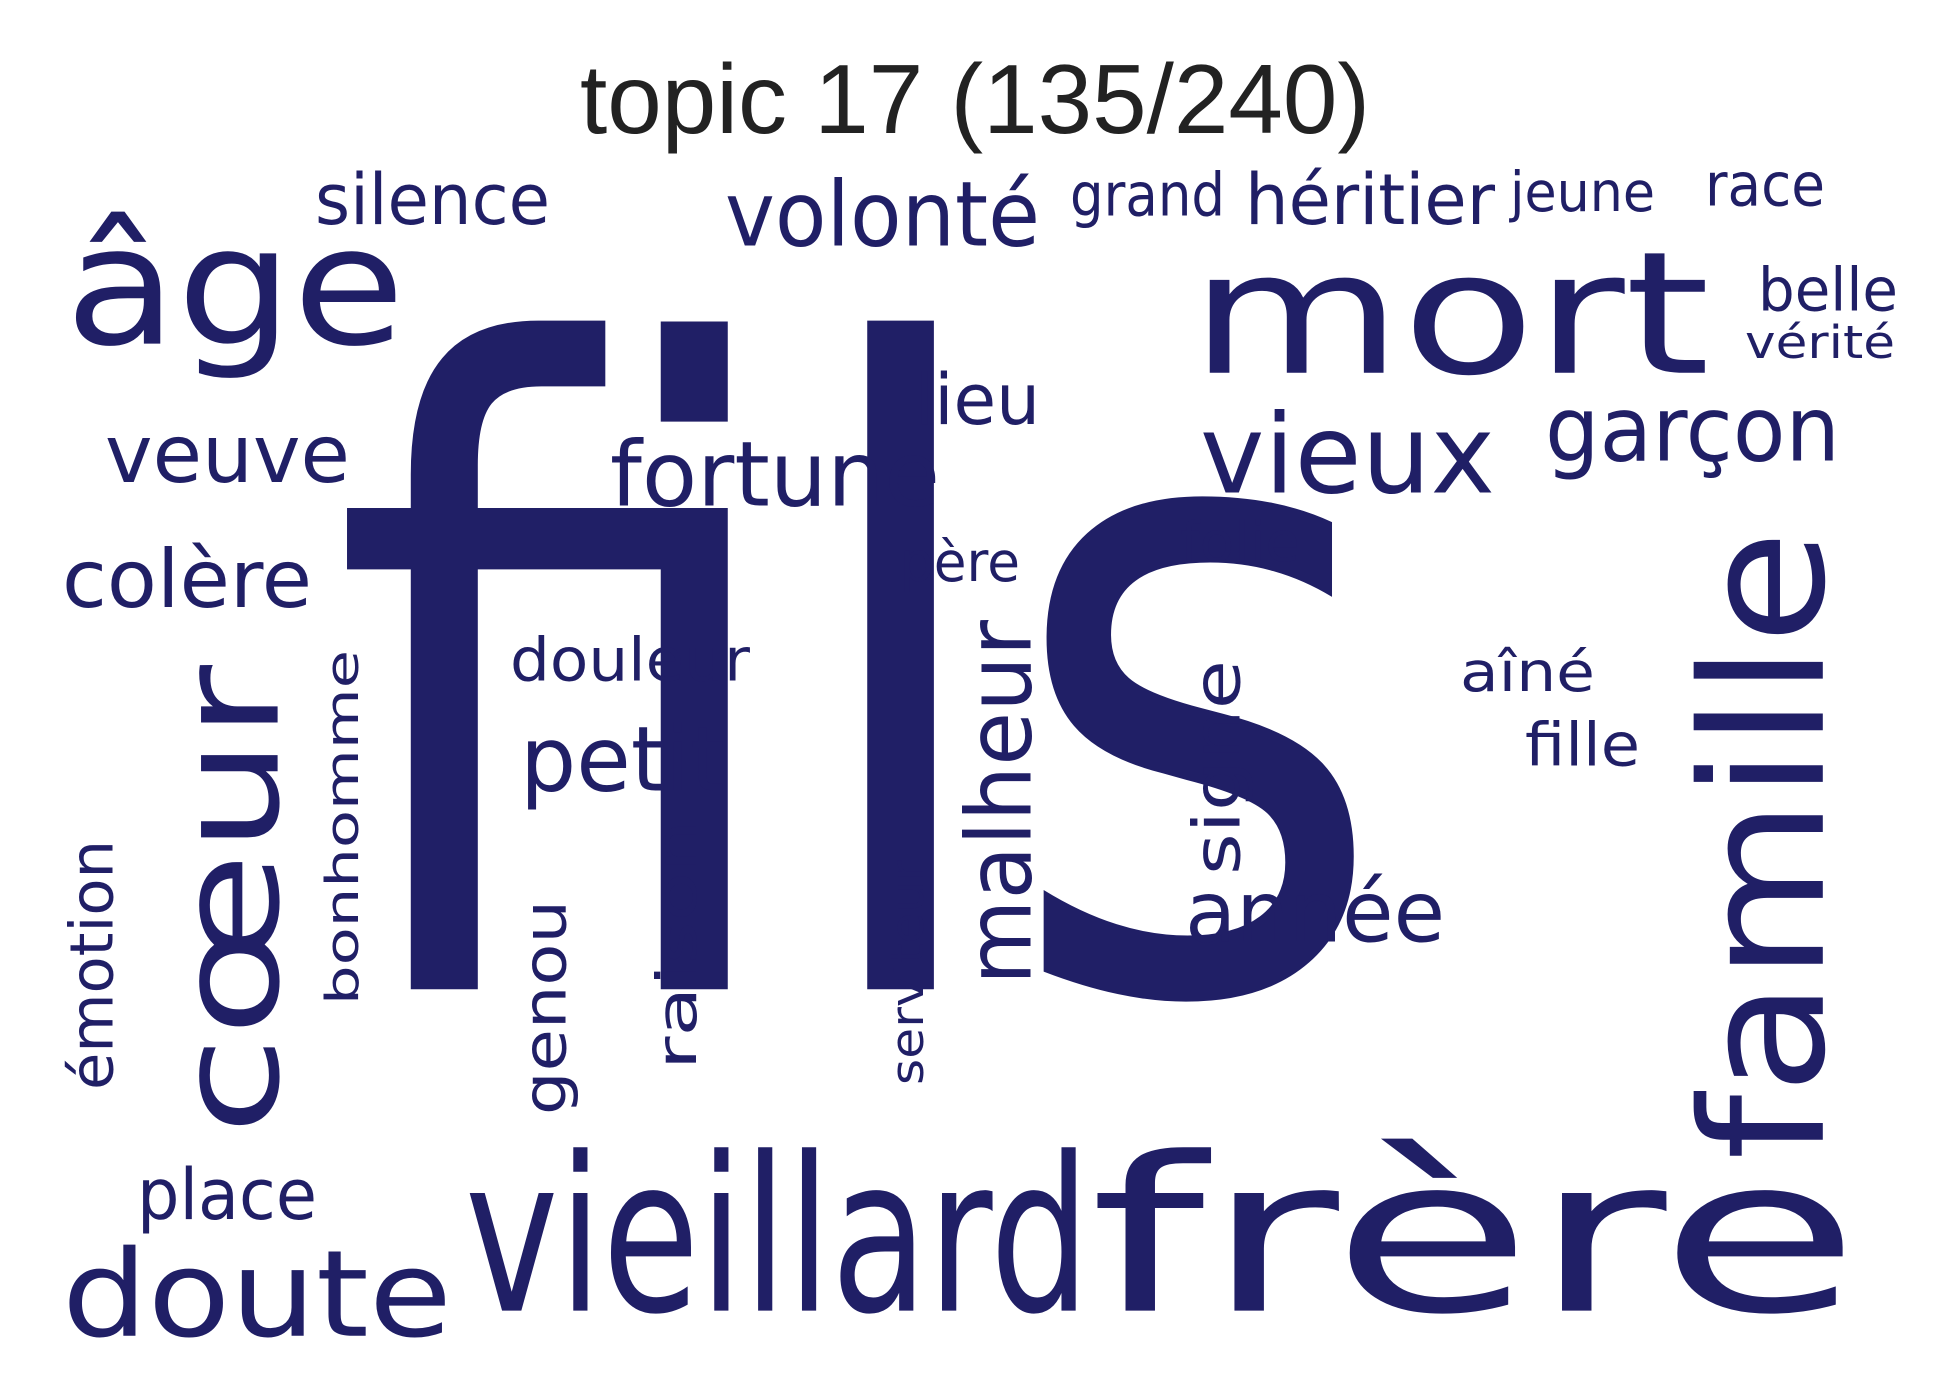  What do you see at coordinates (777, 1236) in the screenshot?
I see `word-vieillard: vieillard` at bounding box center [777, 1236].